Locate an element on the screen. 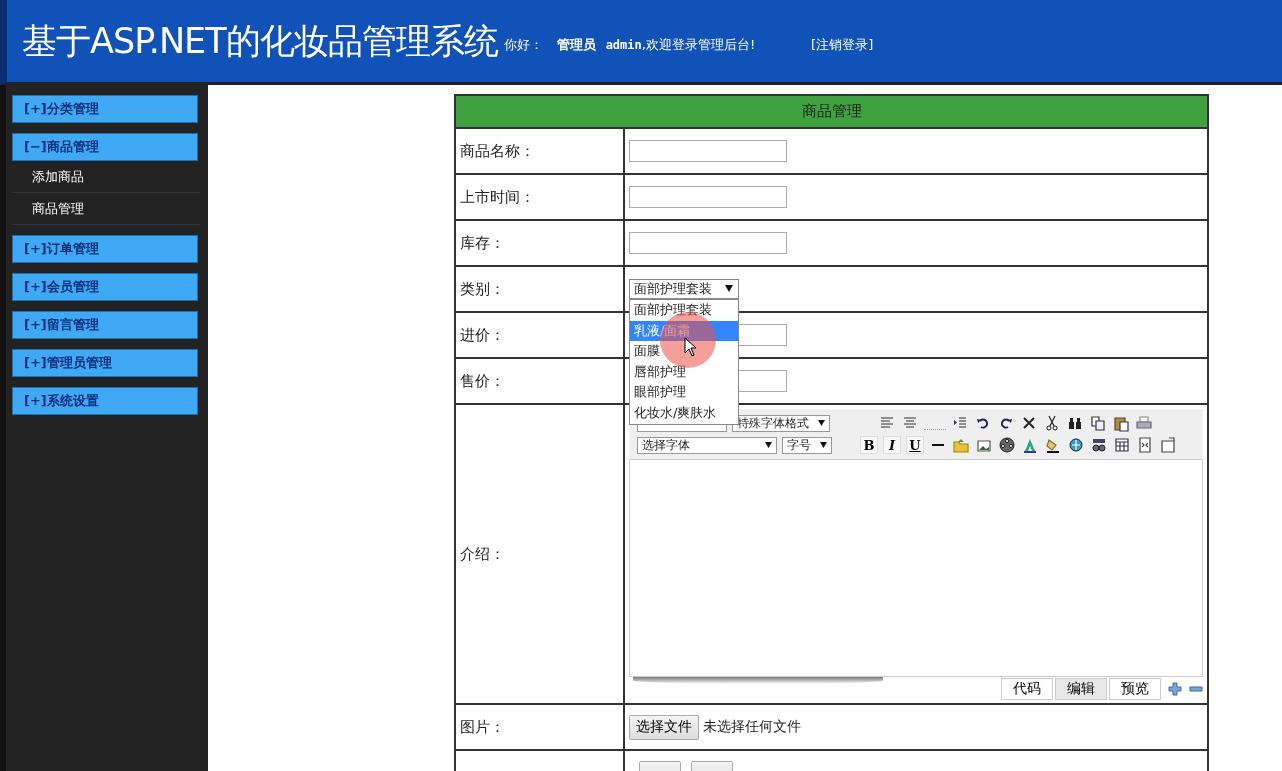  sidebar-group-header: [+]管理员管理 is located at coordinates (105, 363).